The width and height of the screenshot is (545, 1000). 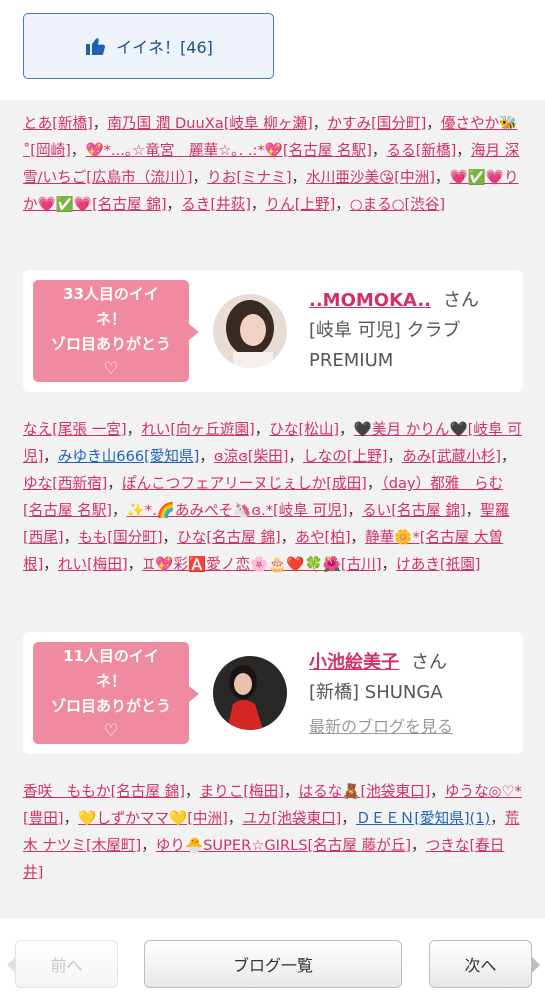 I want to click on liker-link: ぽんこつフェアリーヌじぇしか[成田], so click(x=244, y=483).